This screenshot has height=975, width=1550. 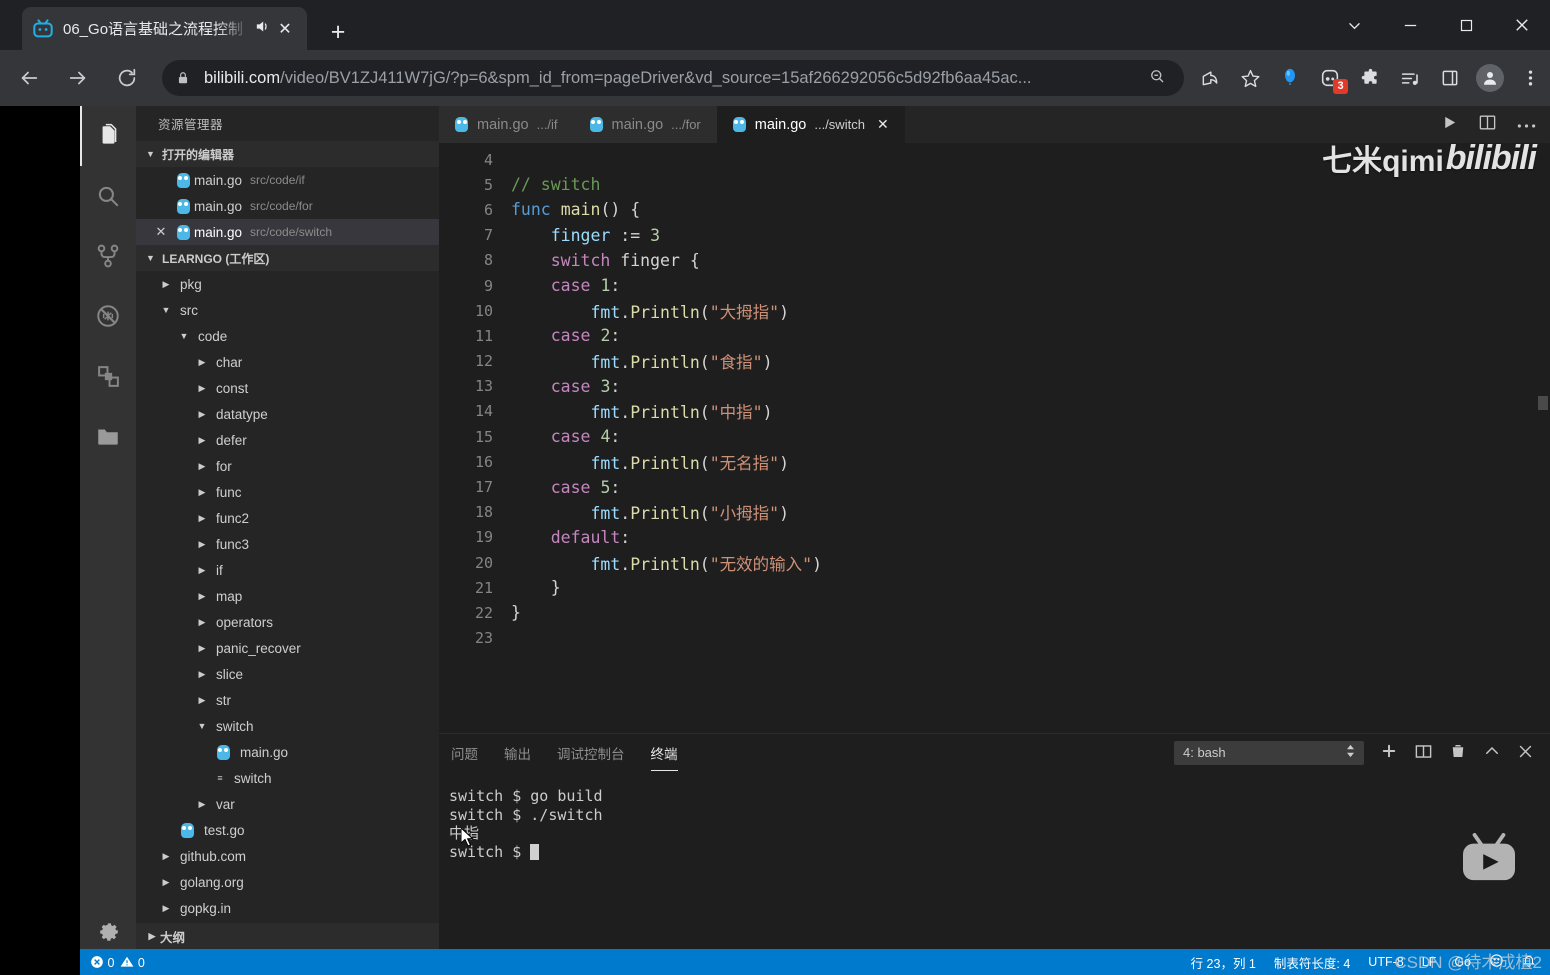 I want to click on open-editor-item: main.go src/code/for, so click(x=287, y=206).